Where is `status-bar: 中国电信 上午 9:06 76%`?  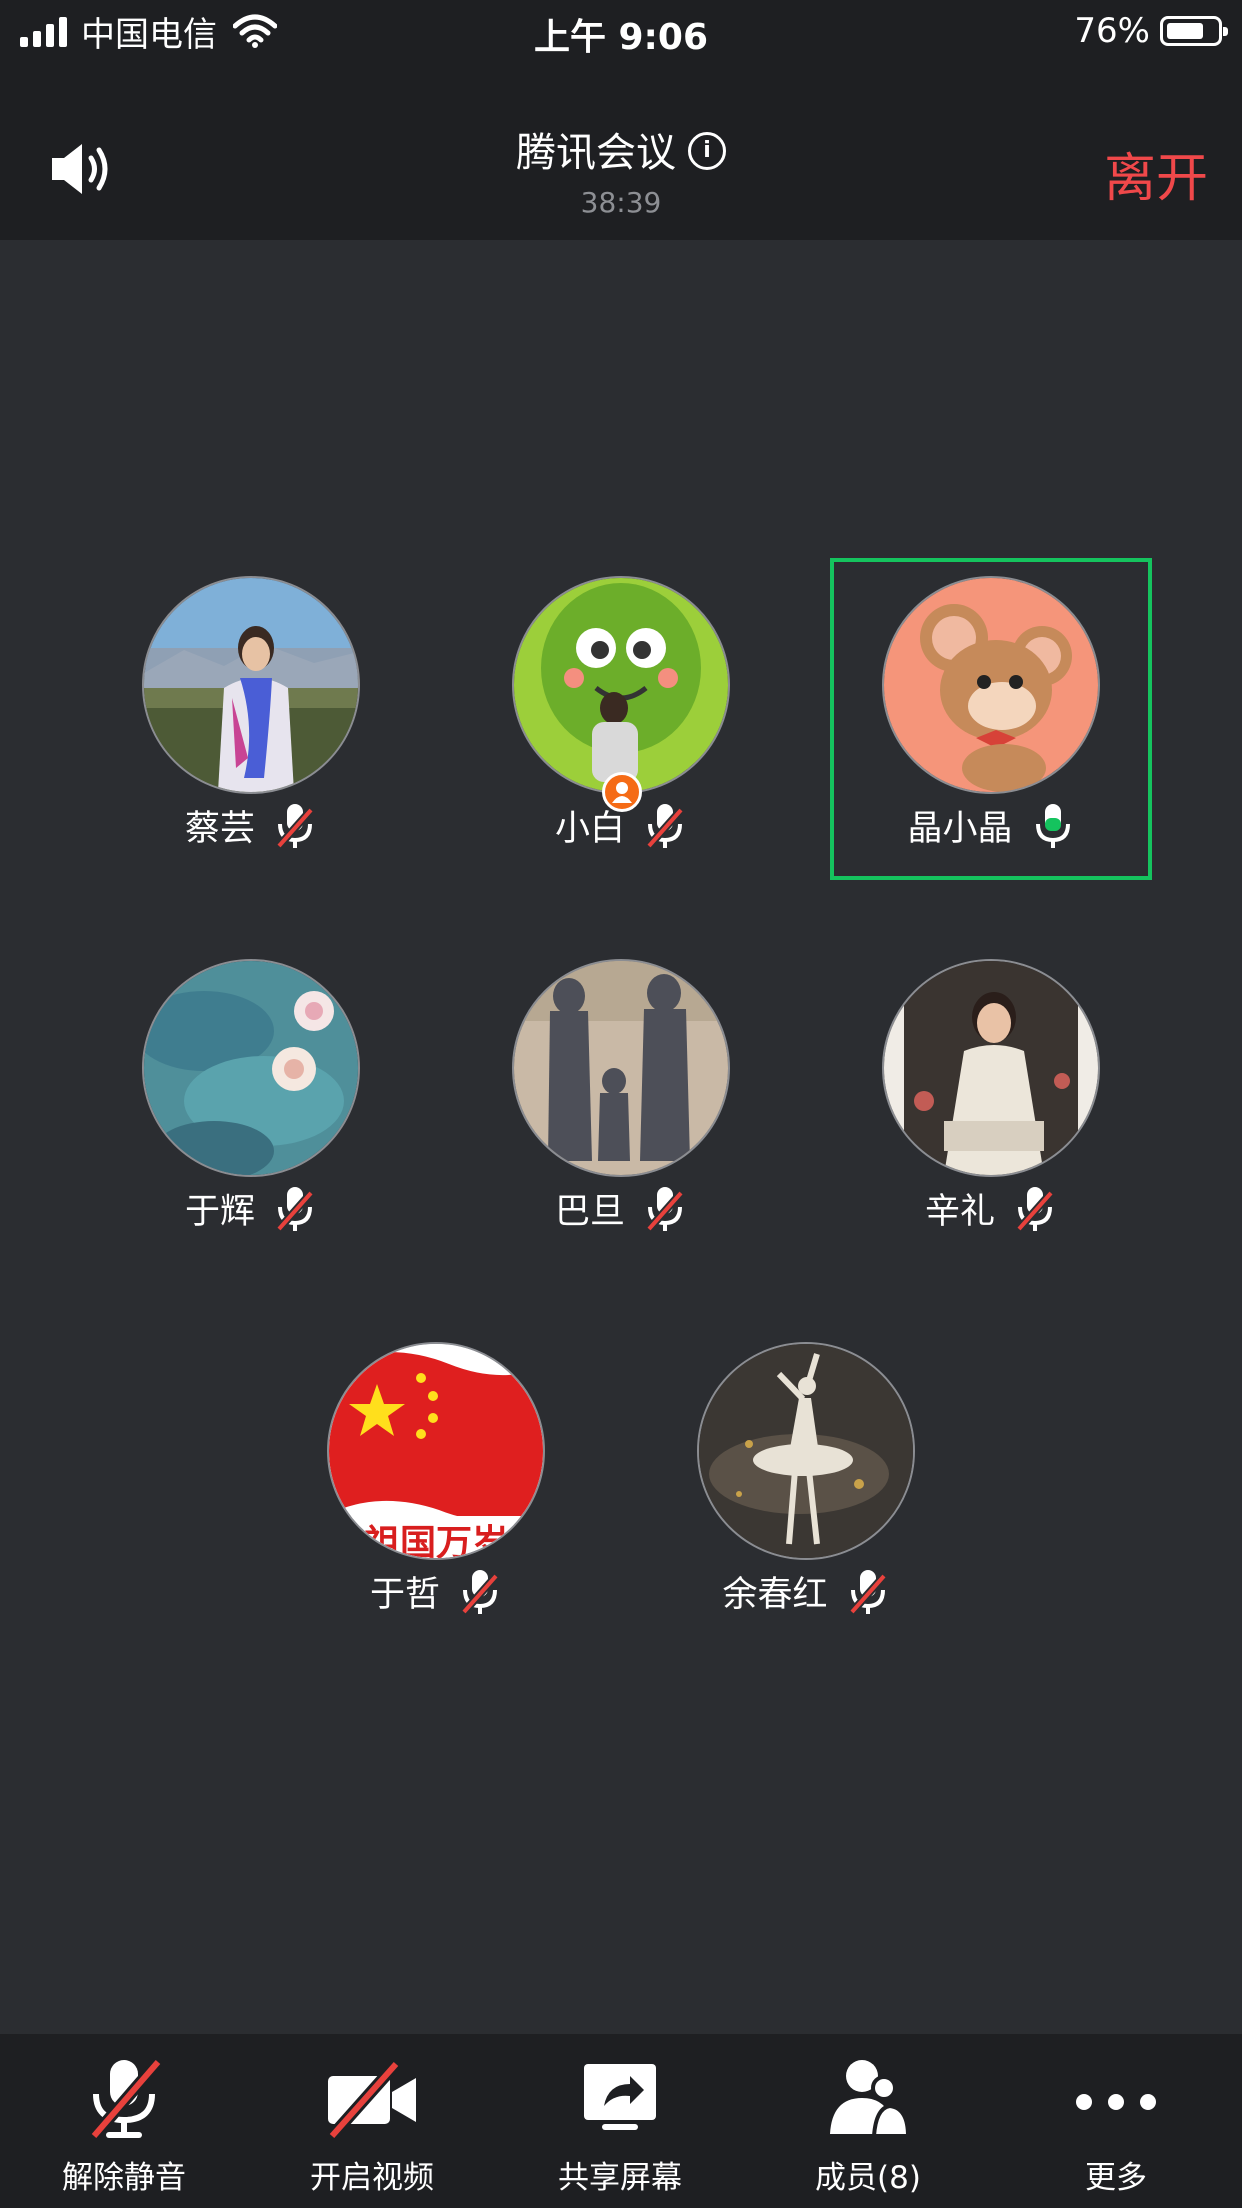
status-bar: 中国电信 上午 9:06 76% is located at coordinates (621, 31).